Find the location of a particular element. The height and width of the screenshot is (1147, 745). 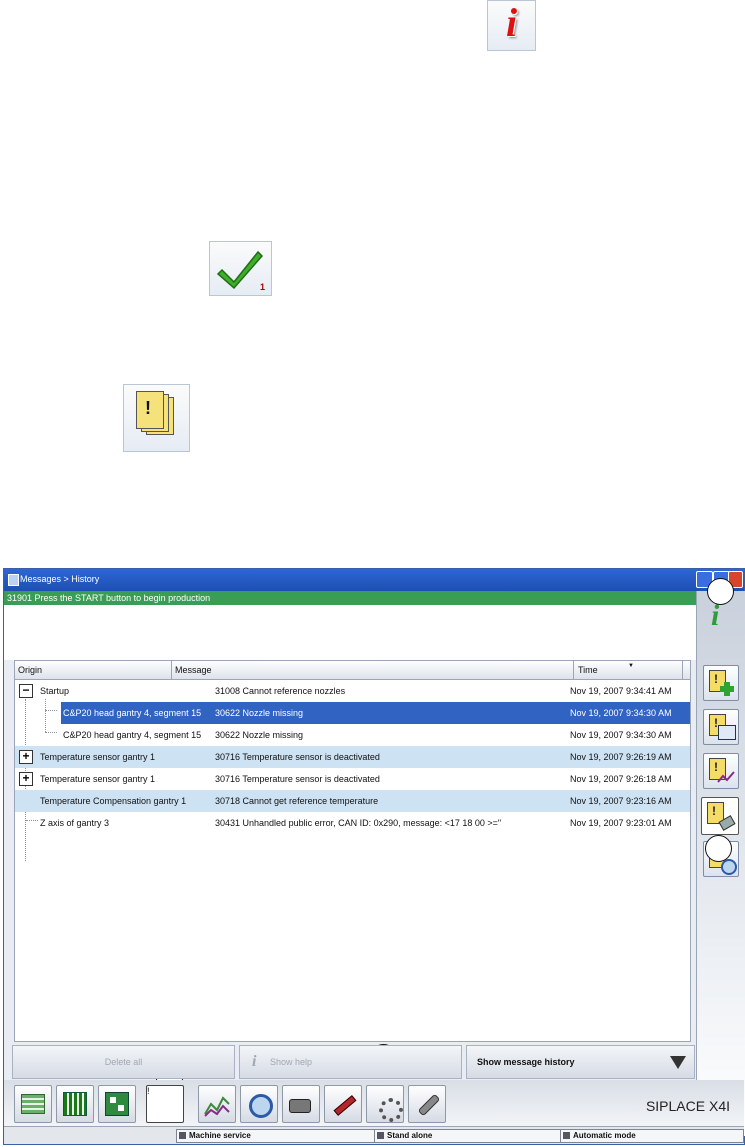

oil-can-icon is located at coordinates (300, 1106).